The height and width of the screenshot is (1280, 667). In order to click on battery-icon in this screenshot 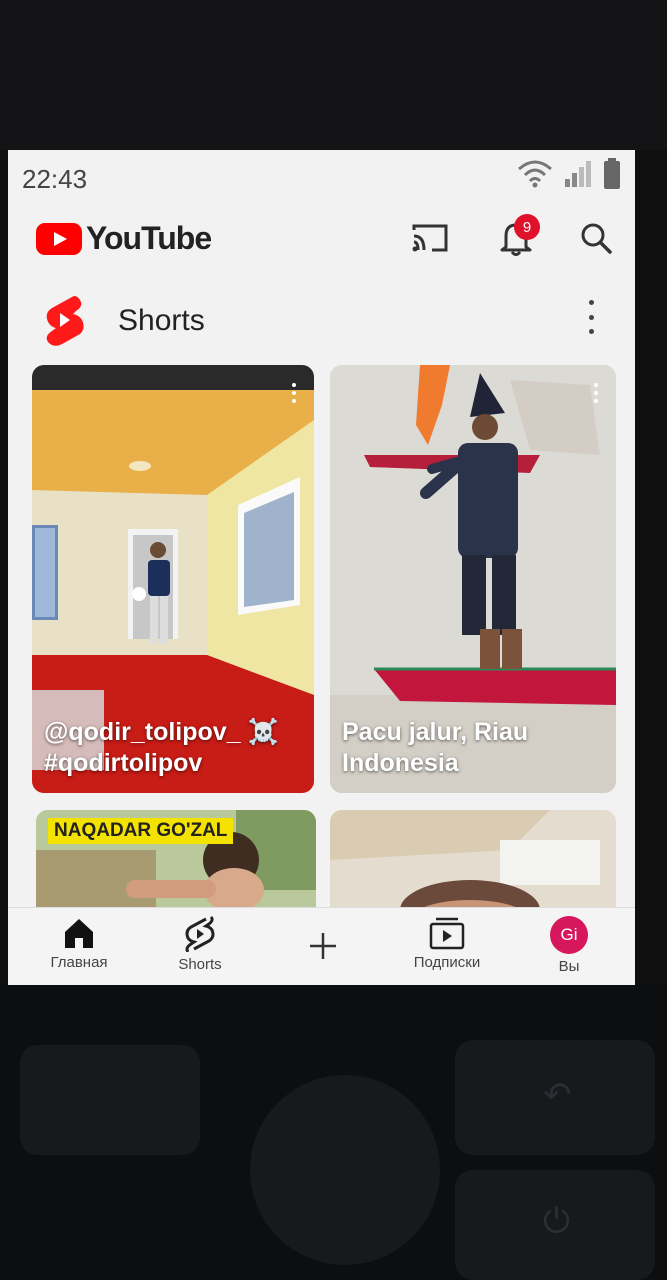, I will do `click(612, 173)`.